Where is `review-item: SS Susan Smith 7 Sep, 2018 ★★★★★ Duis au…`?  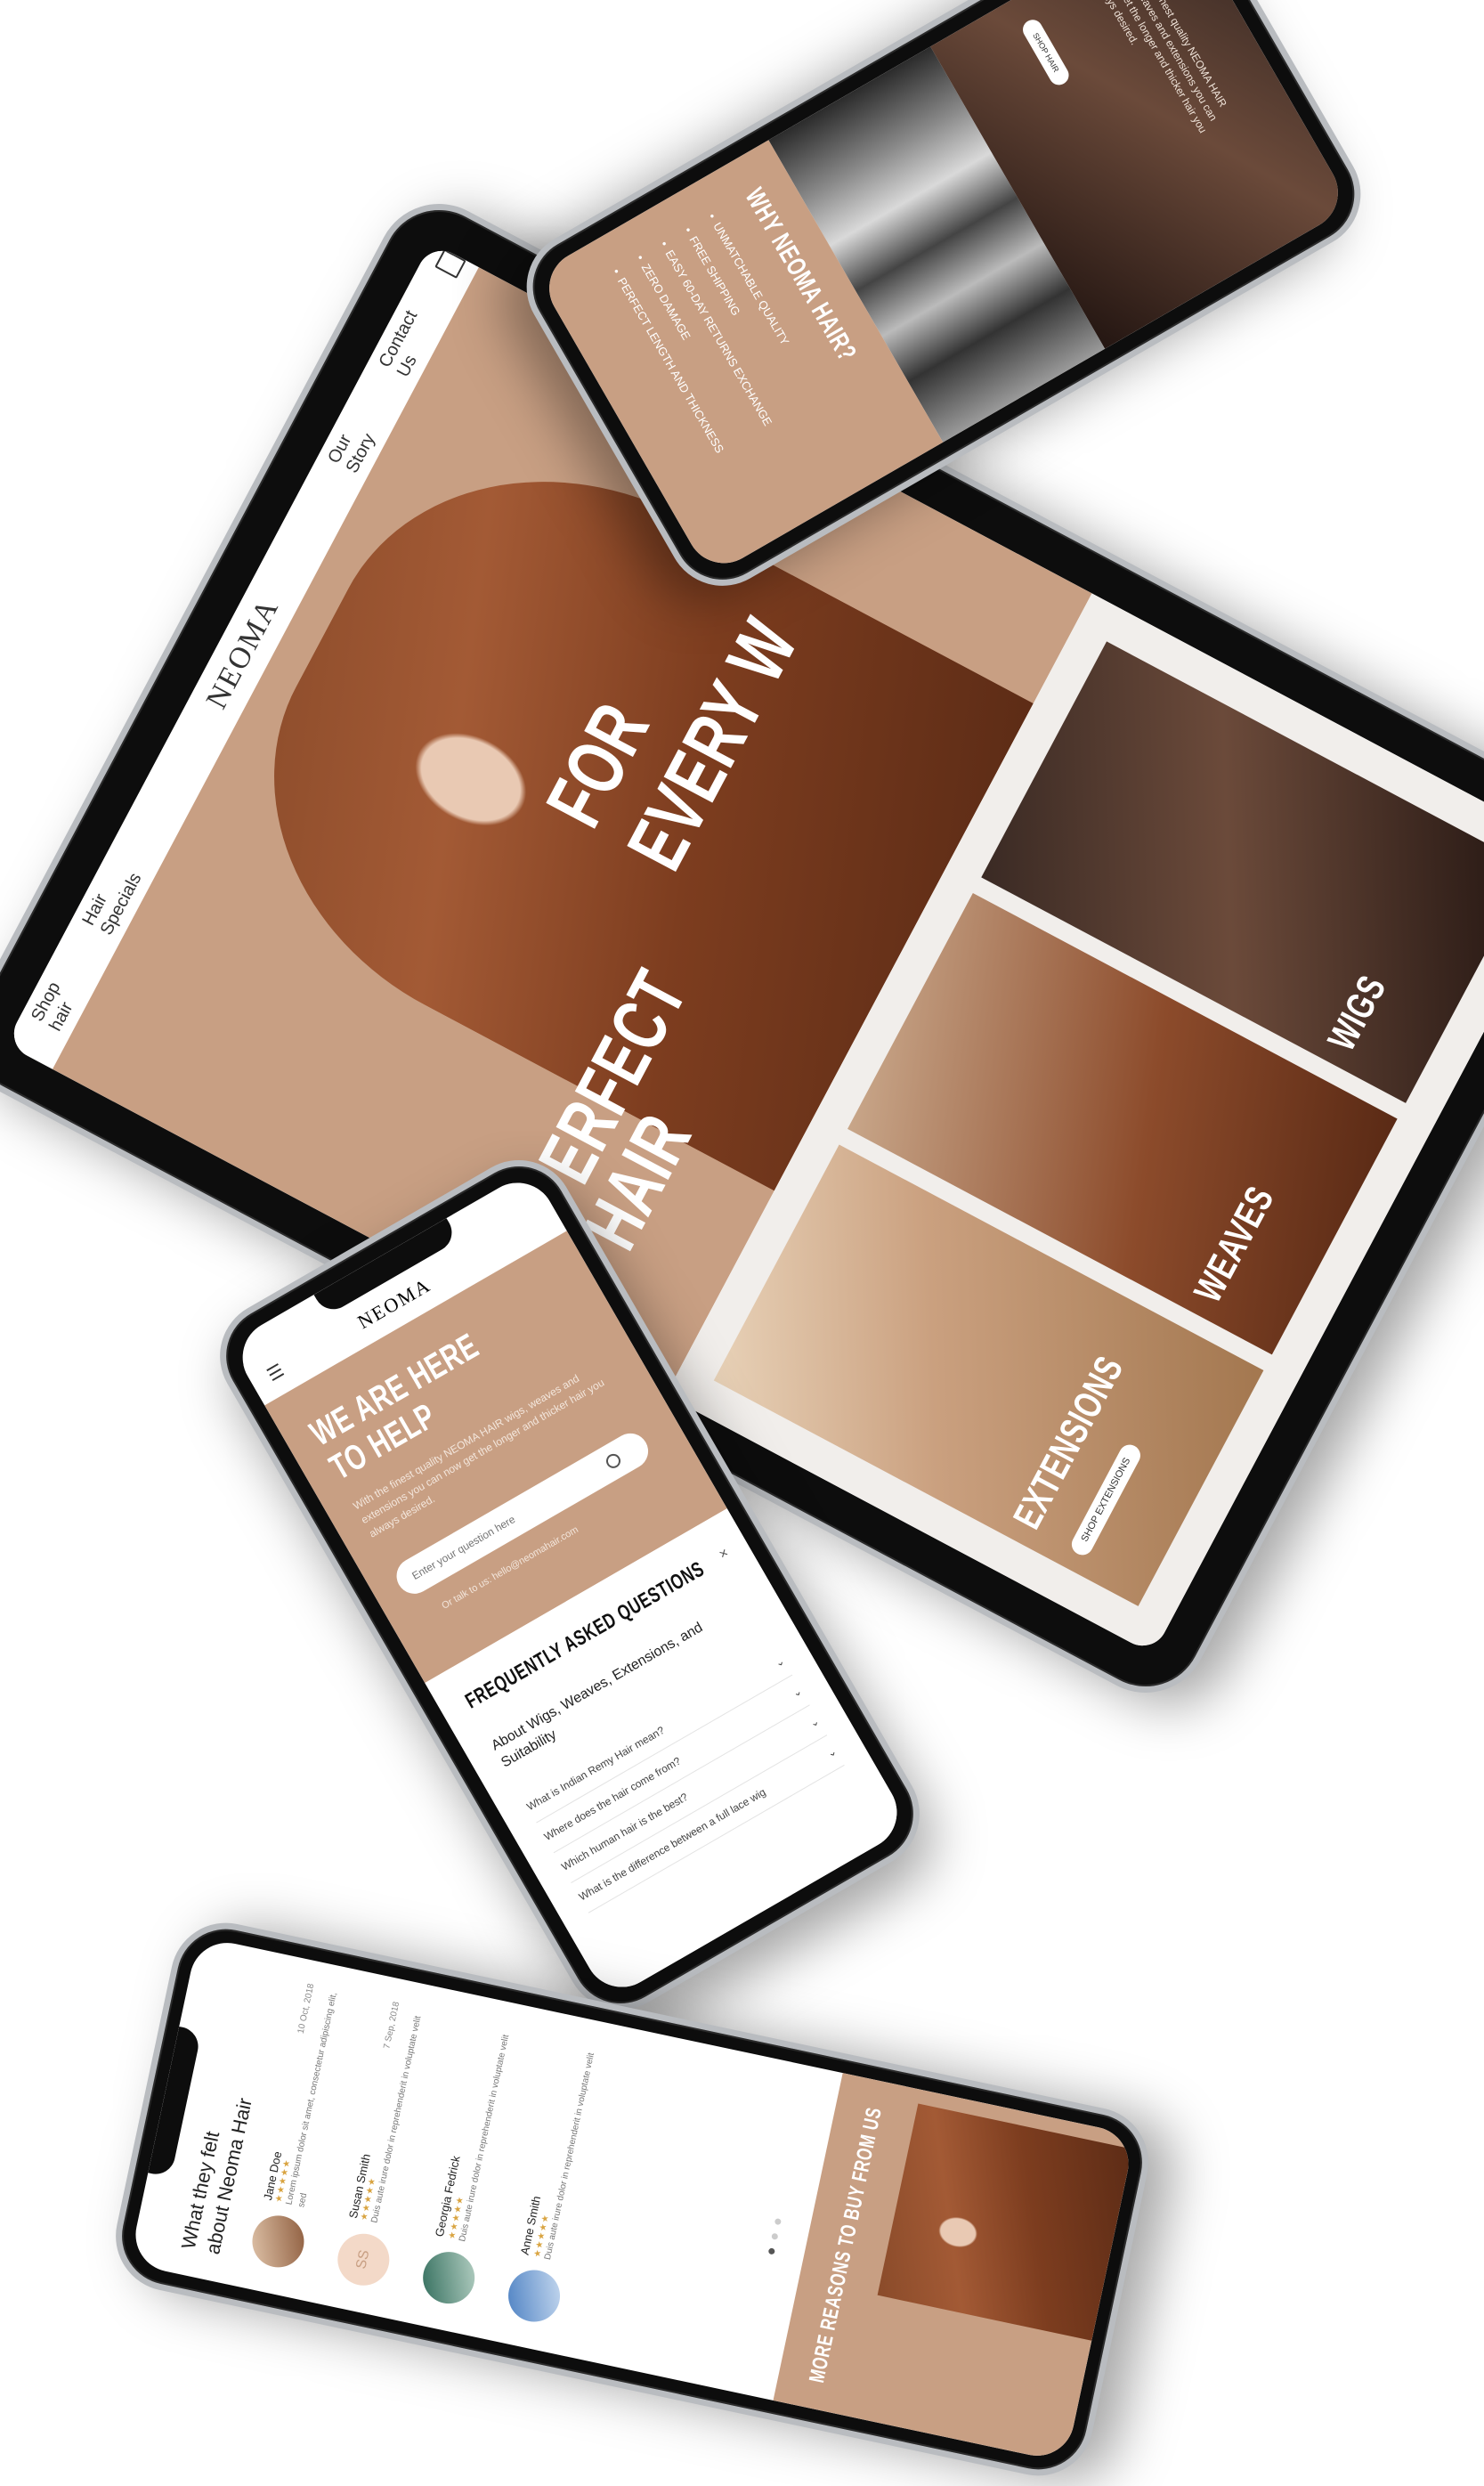 review-item: SS Susan Smith 7 Sep, 2018 ★★★★★ Duis au… is located at coordinates (387, 2146).